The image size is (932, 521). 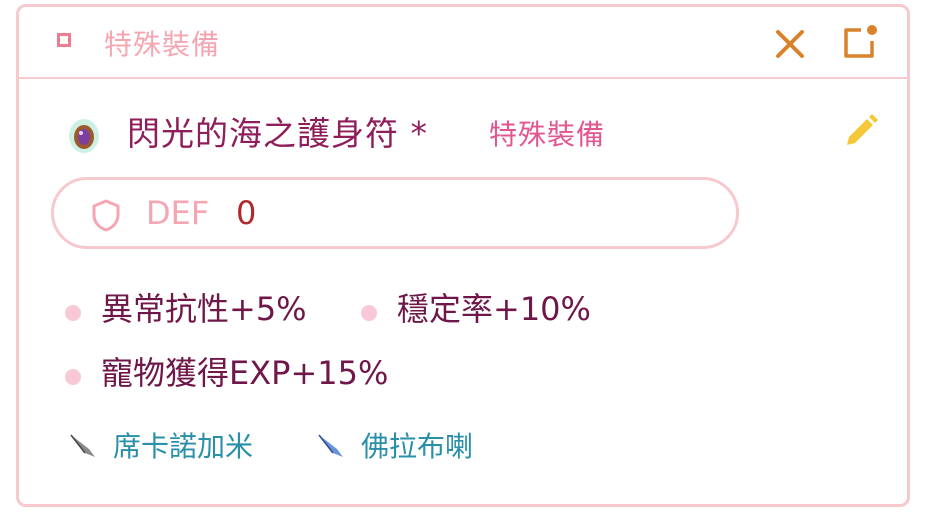 I want to click on stat-value: 0, so click(x=246, y=213).